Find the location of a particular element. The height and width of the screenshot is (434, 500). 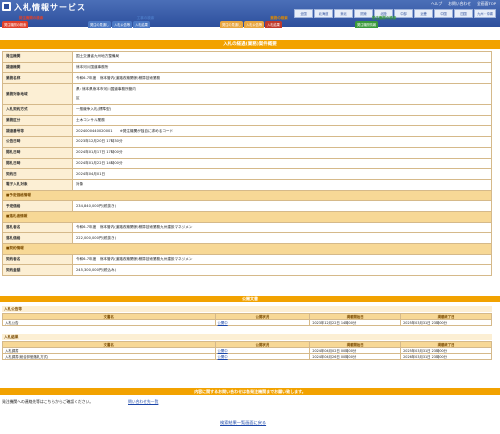

inquiry-bar: 内容に関するお問い合わせは各発注機関までお願い致します。 is located at coordinates (250, 391).